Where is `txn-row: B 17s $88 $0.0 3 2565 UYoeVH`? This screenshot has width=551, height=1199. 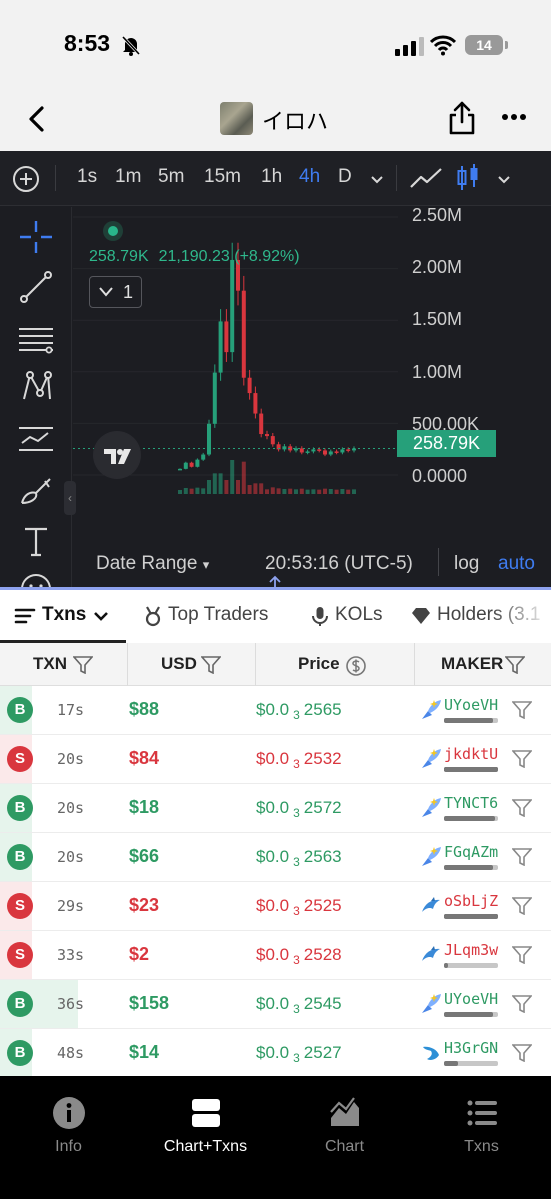
txn-row: B 17s $88 $0.0 3 2565 UYoeVH is located at coordinates (275, 710).